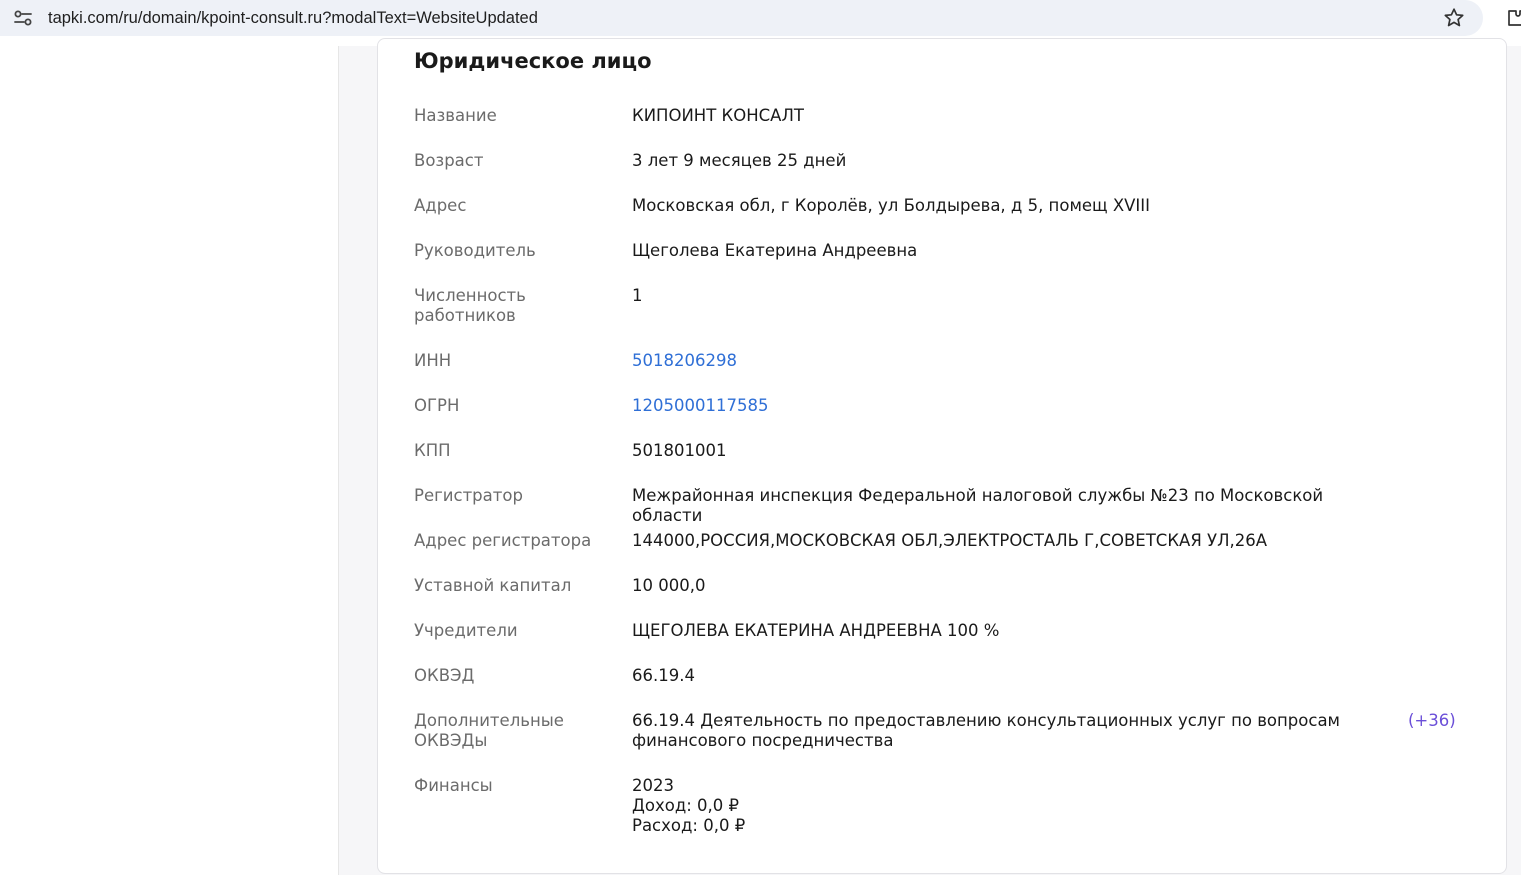 This screenshot has width=1521, height=875. What do you see at coordinates (23, 18) in the screenshot?
I see `site-settings-icon` at bounding box center [23, 18].